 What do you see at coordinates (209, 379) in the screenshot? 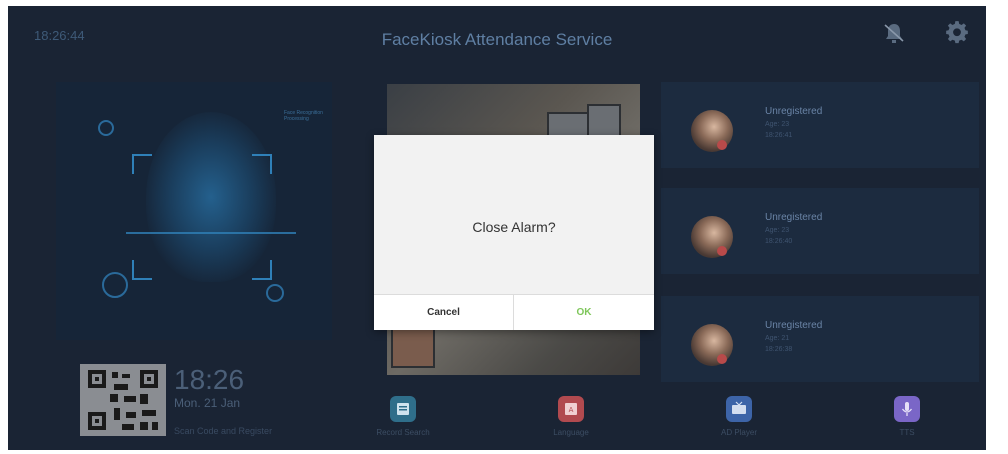
I see `register-time: 18:26` at bounding box center [209, 379].